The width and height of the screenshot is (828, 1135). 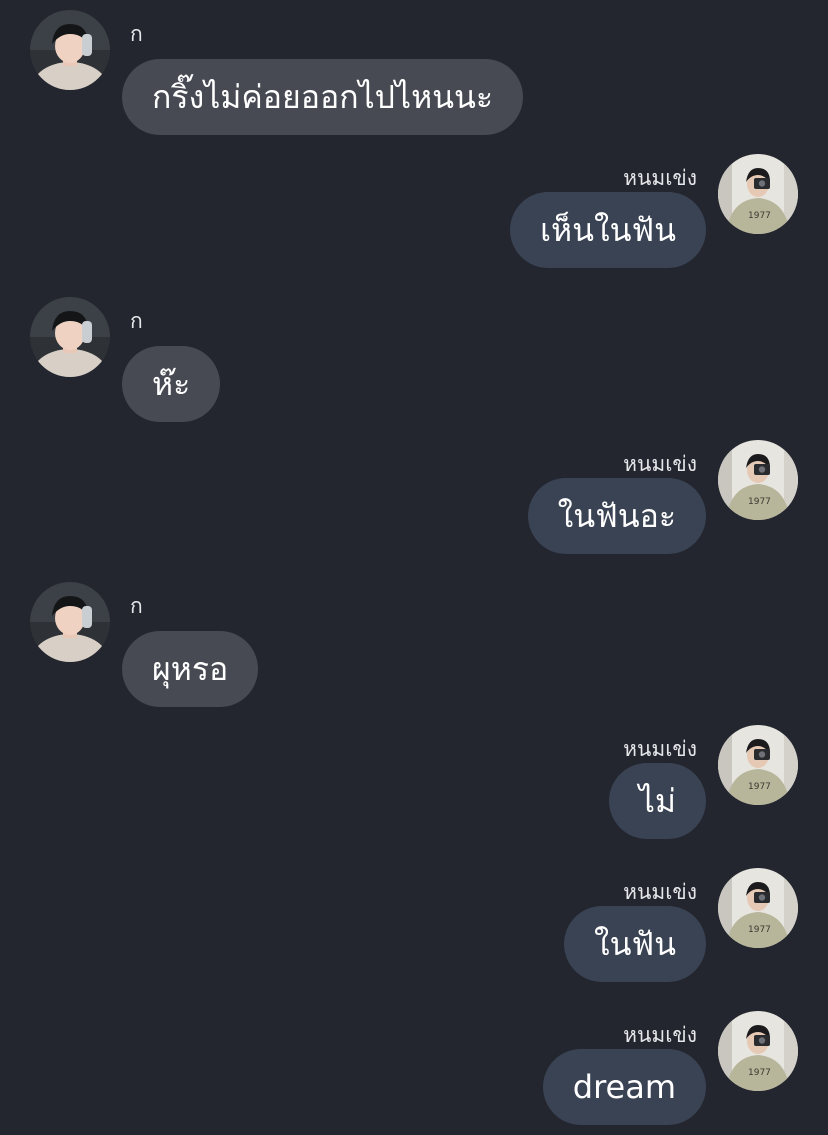 What do you see at coordinates (323, 97) in the screenshot?
I see `message-bubble: กริ๊งไม่ค่อยออกไปไหนนะ` at bounding box center [323, 97].